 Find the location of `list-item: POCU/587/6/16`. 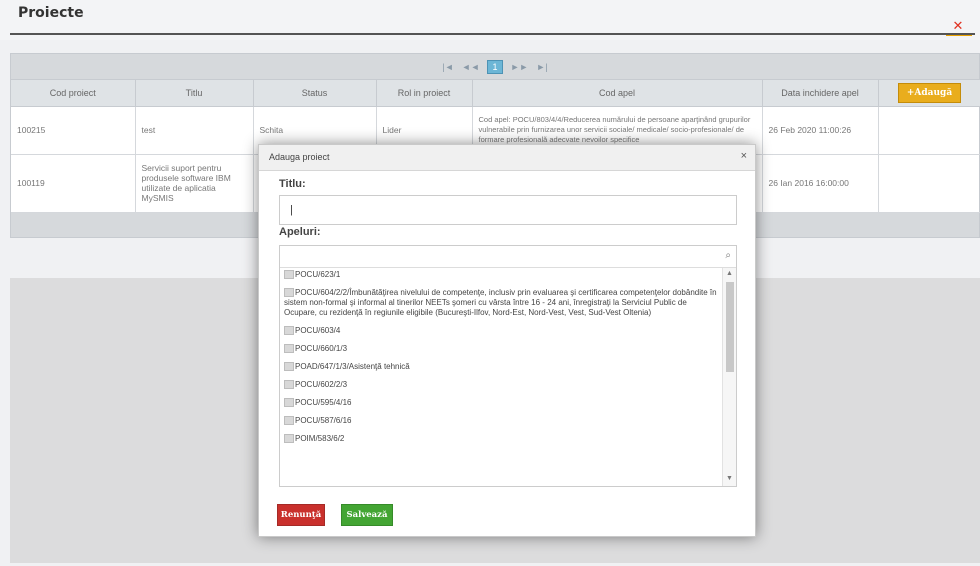

list-item: POCU/587/6/16 is located at coordinates (501, 421).